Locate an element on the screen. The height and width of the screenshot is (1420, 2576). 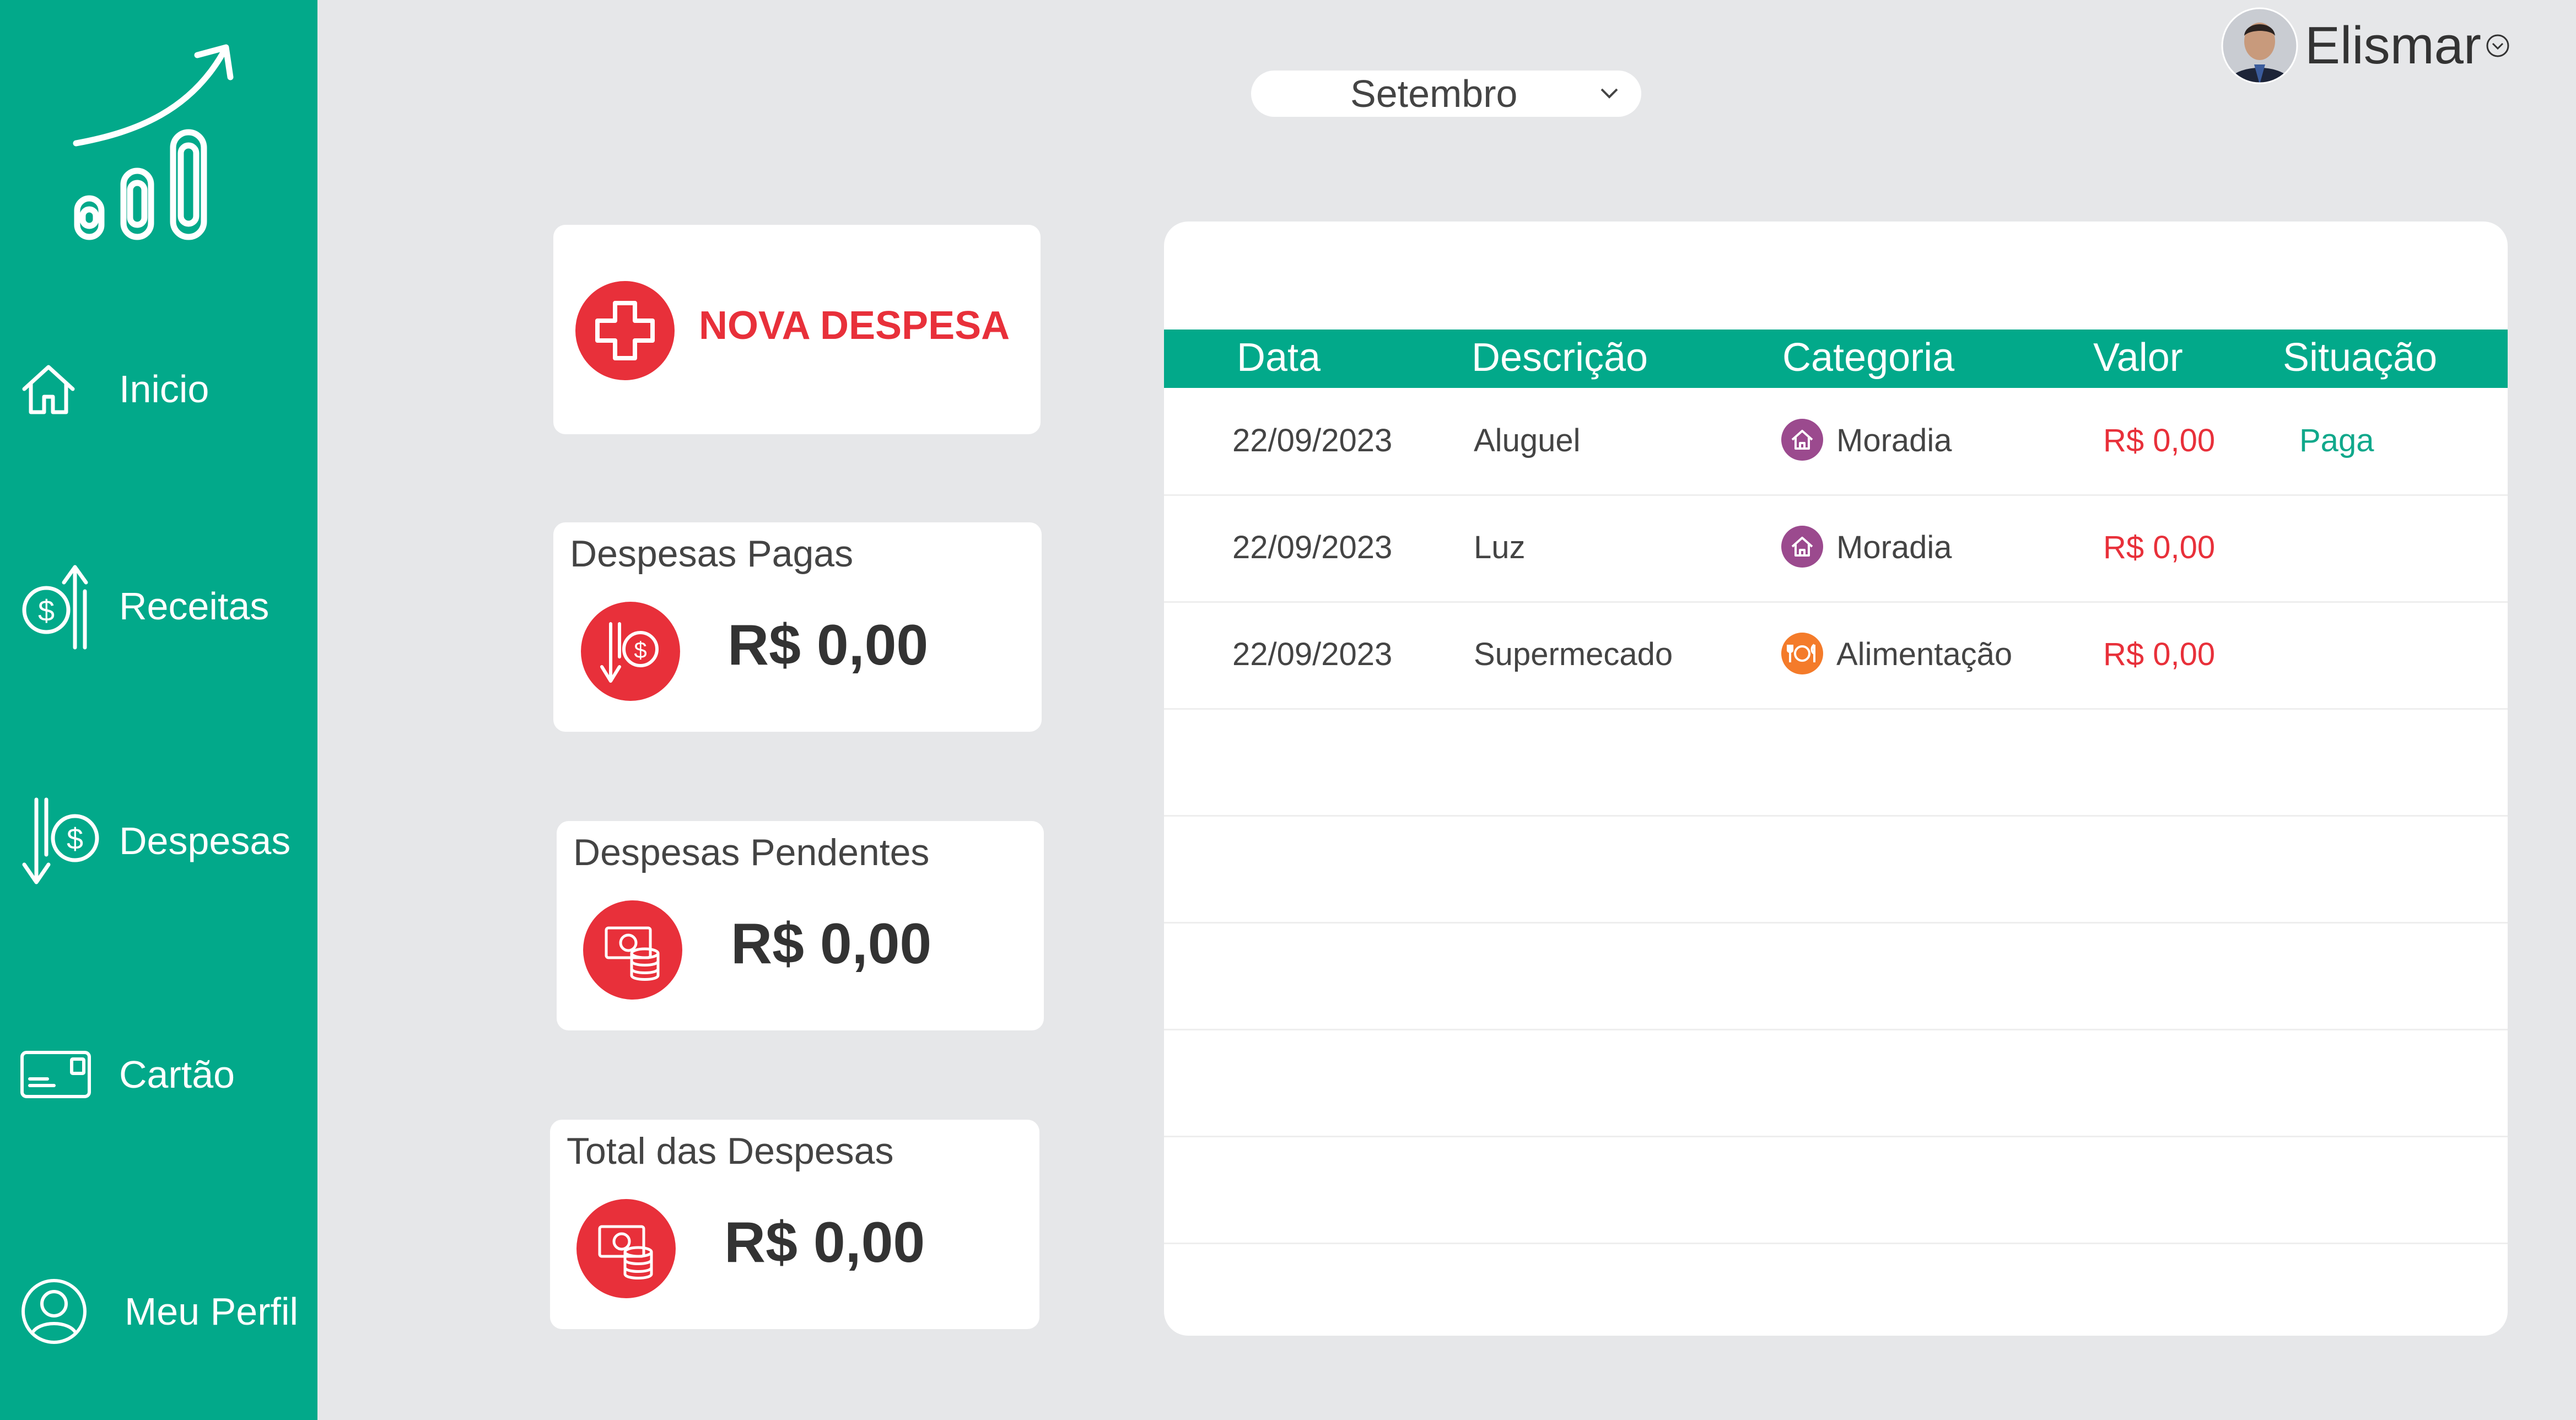
sidebar-item-inicio: Inicio is located at coordinates (158, 389).